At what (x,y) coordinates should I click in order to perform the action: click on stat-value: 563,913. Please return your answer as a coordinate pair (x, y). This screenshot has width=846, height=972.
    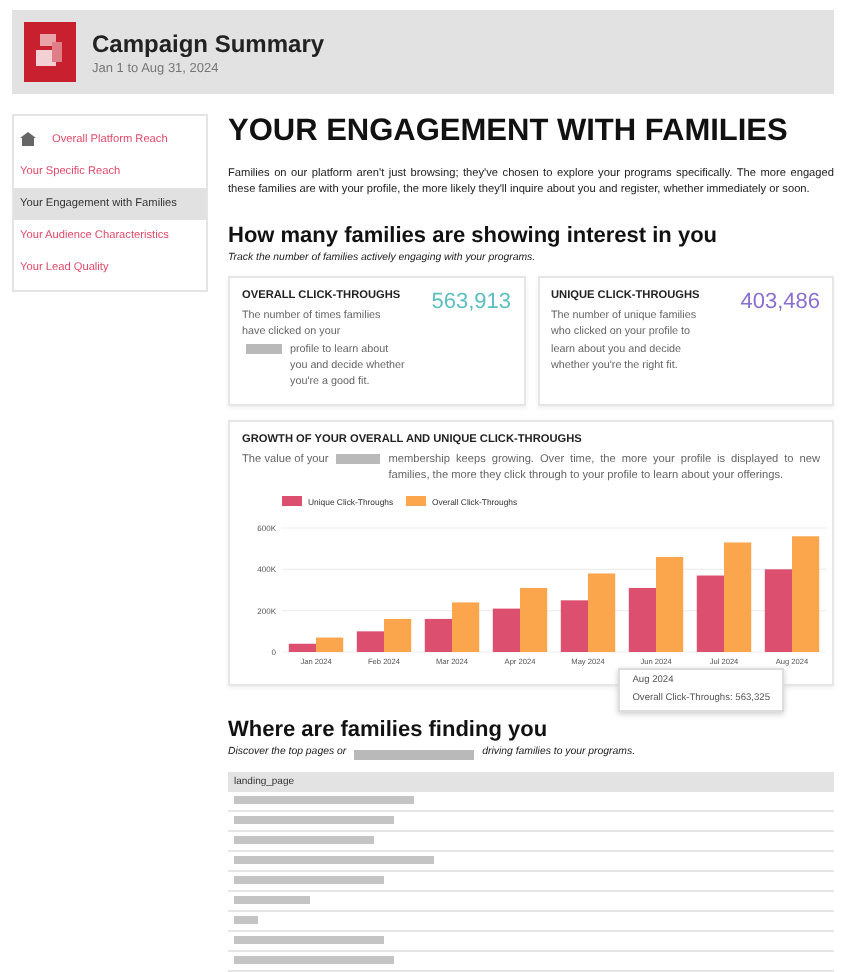
    Looking at the image, I should click on (471, 301).